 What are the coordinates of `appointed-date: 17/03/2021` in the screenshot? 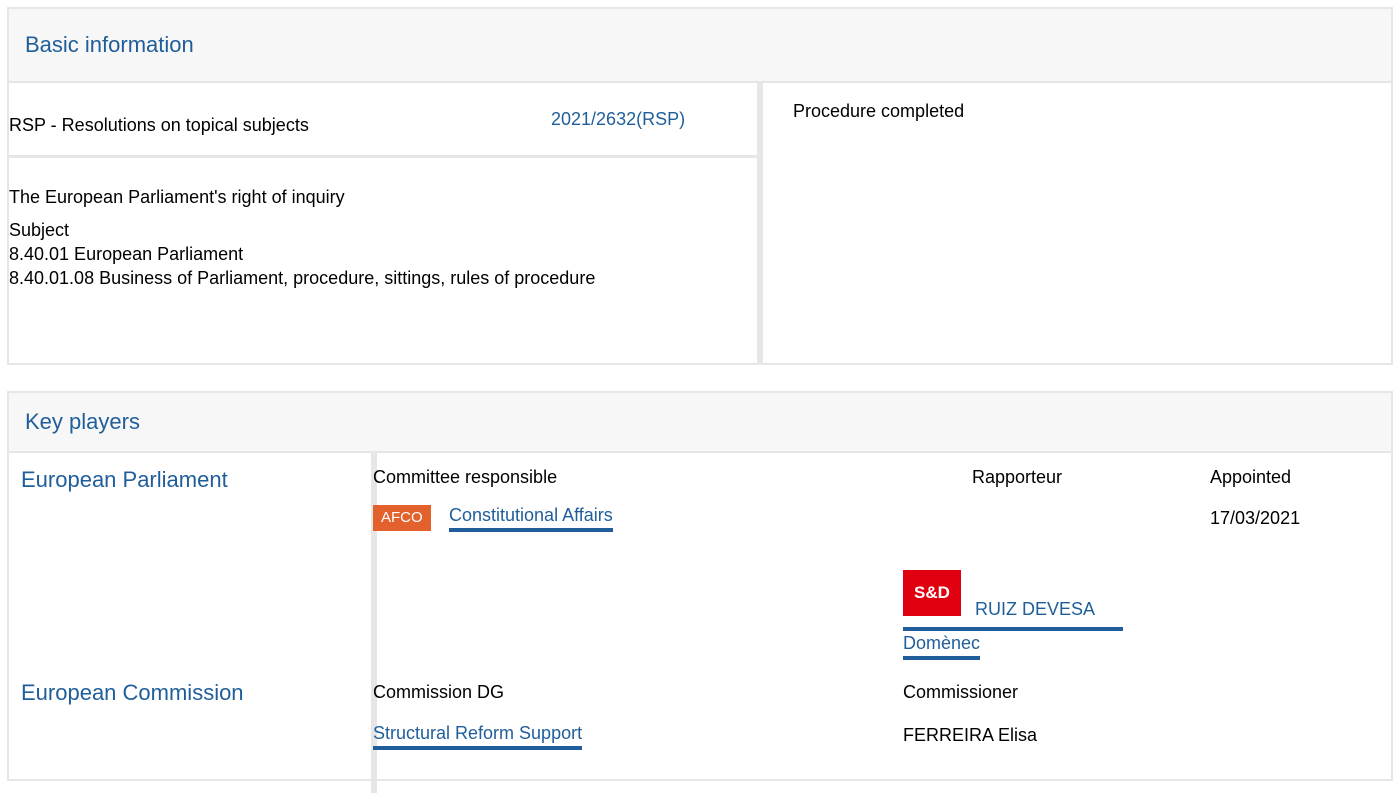 It's located at (1255, 518).